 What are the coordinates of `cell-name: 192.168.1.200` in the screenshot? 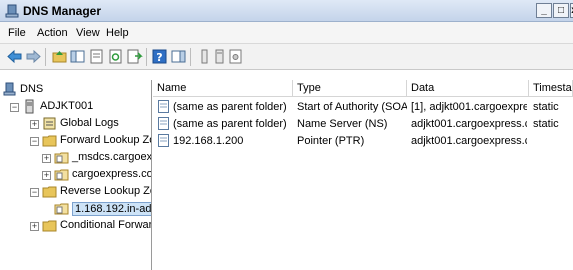 It's located at (208, 141).